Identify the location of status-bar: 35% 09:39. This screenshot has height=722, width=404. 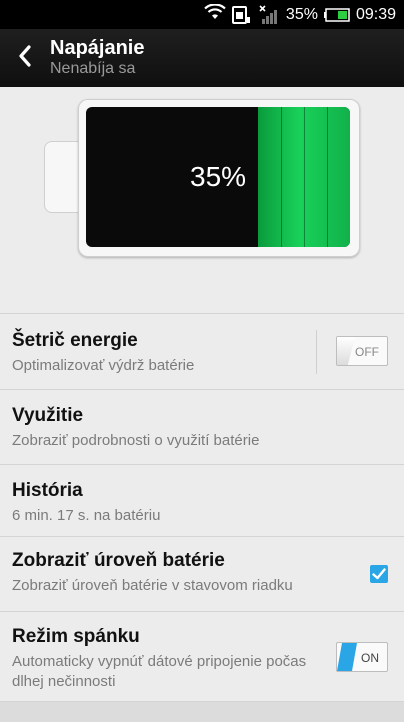
(202, 14).